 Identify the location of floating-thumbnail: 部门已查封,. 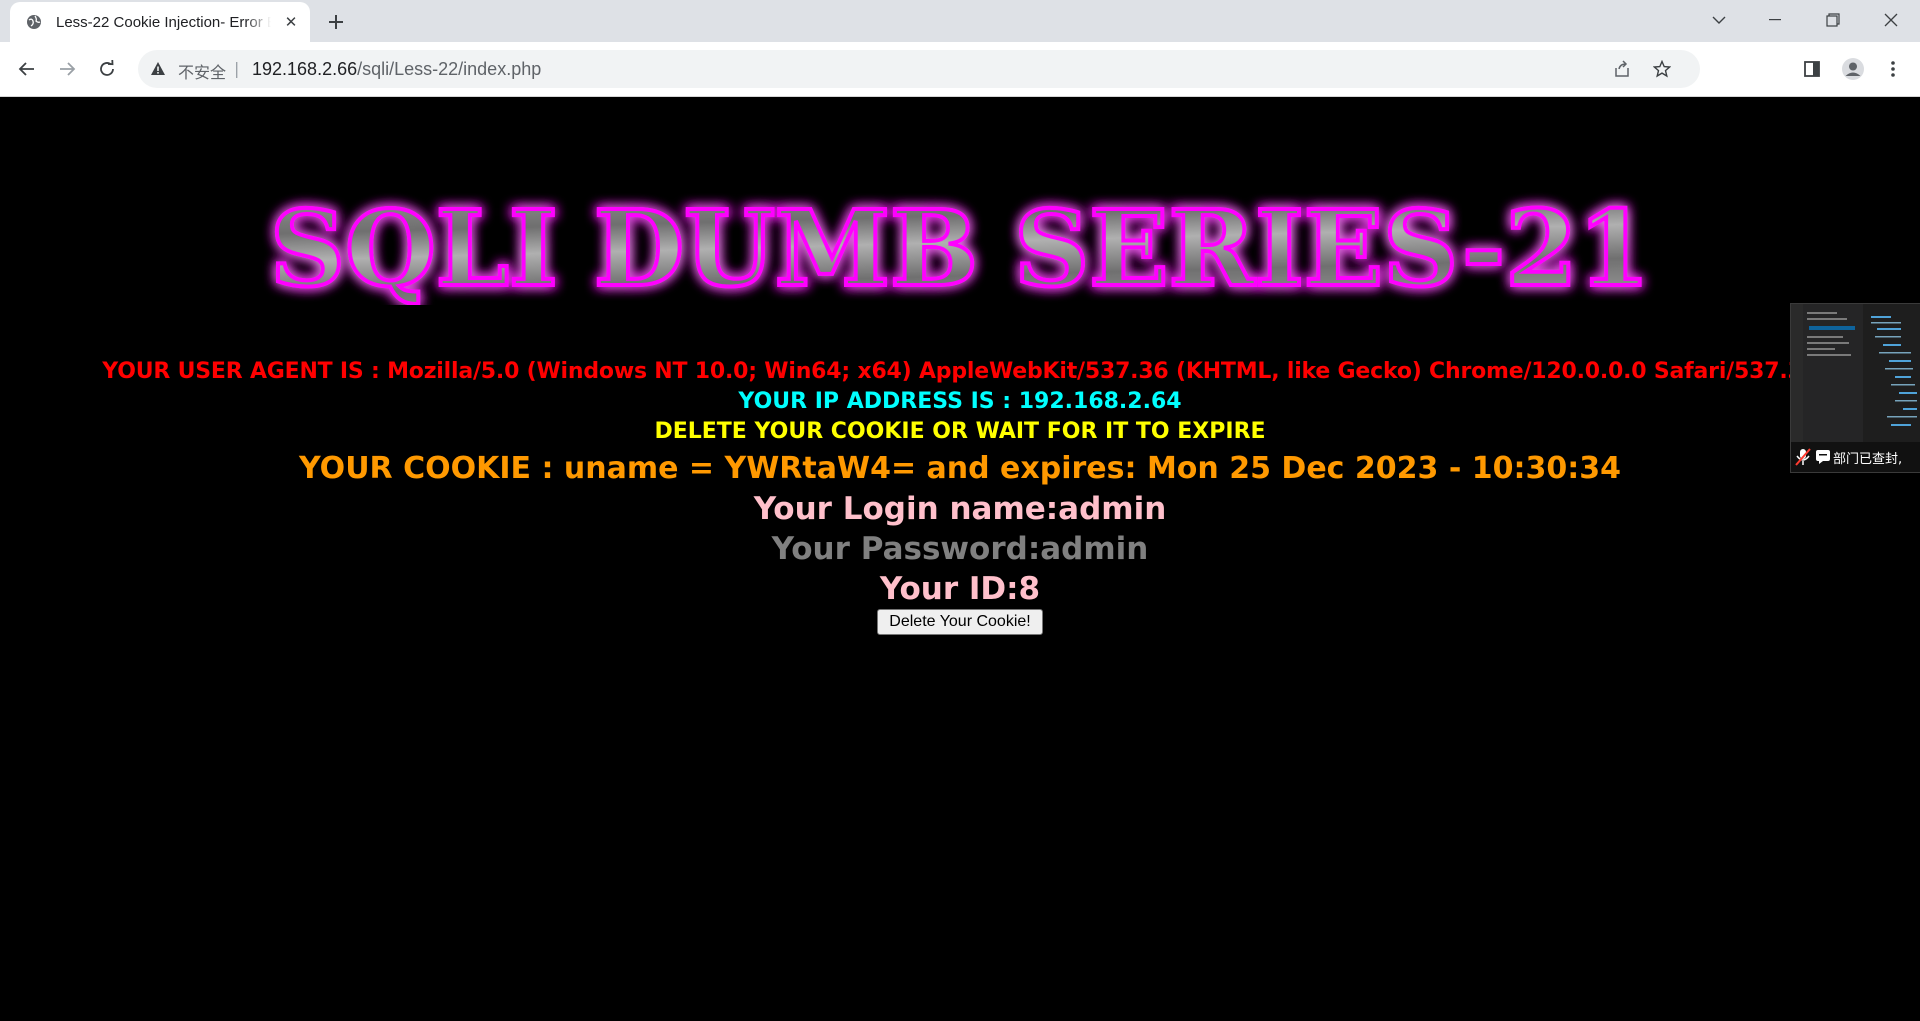
(1855, 388).